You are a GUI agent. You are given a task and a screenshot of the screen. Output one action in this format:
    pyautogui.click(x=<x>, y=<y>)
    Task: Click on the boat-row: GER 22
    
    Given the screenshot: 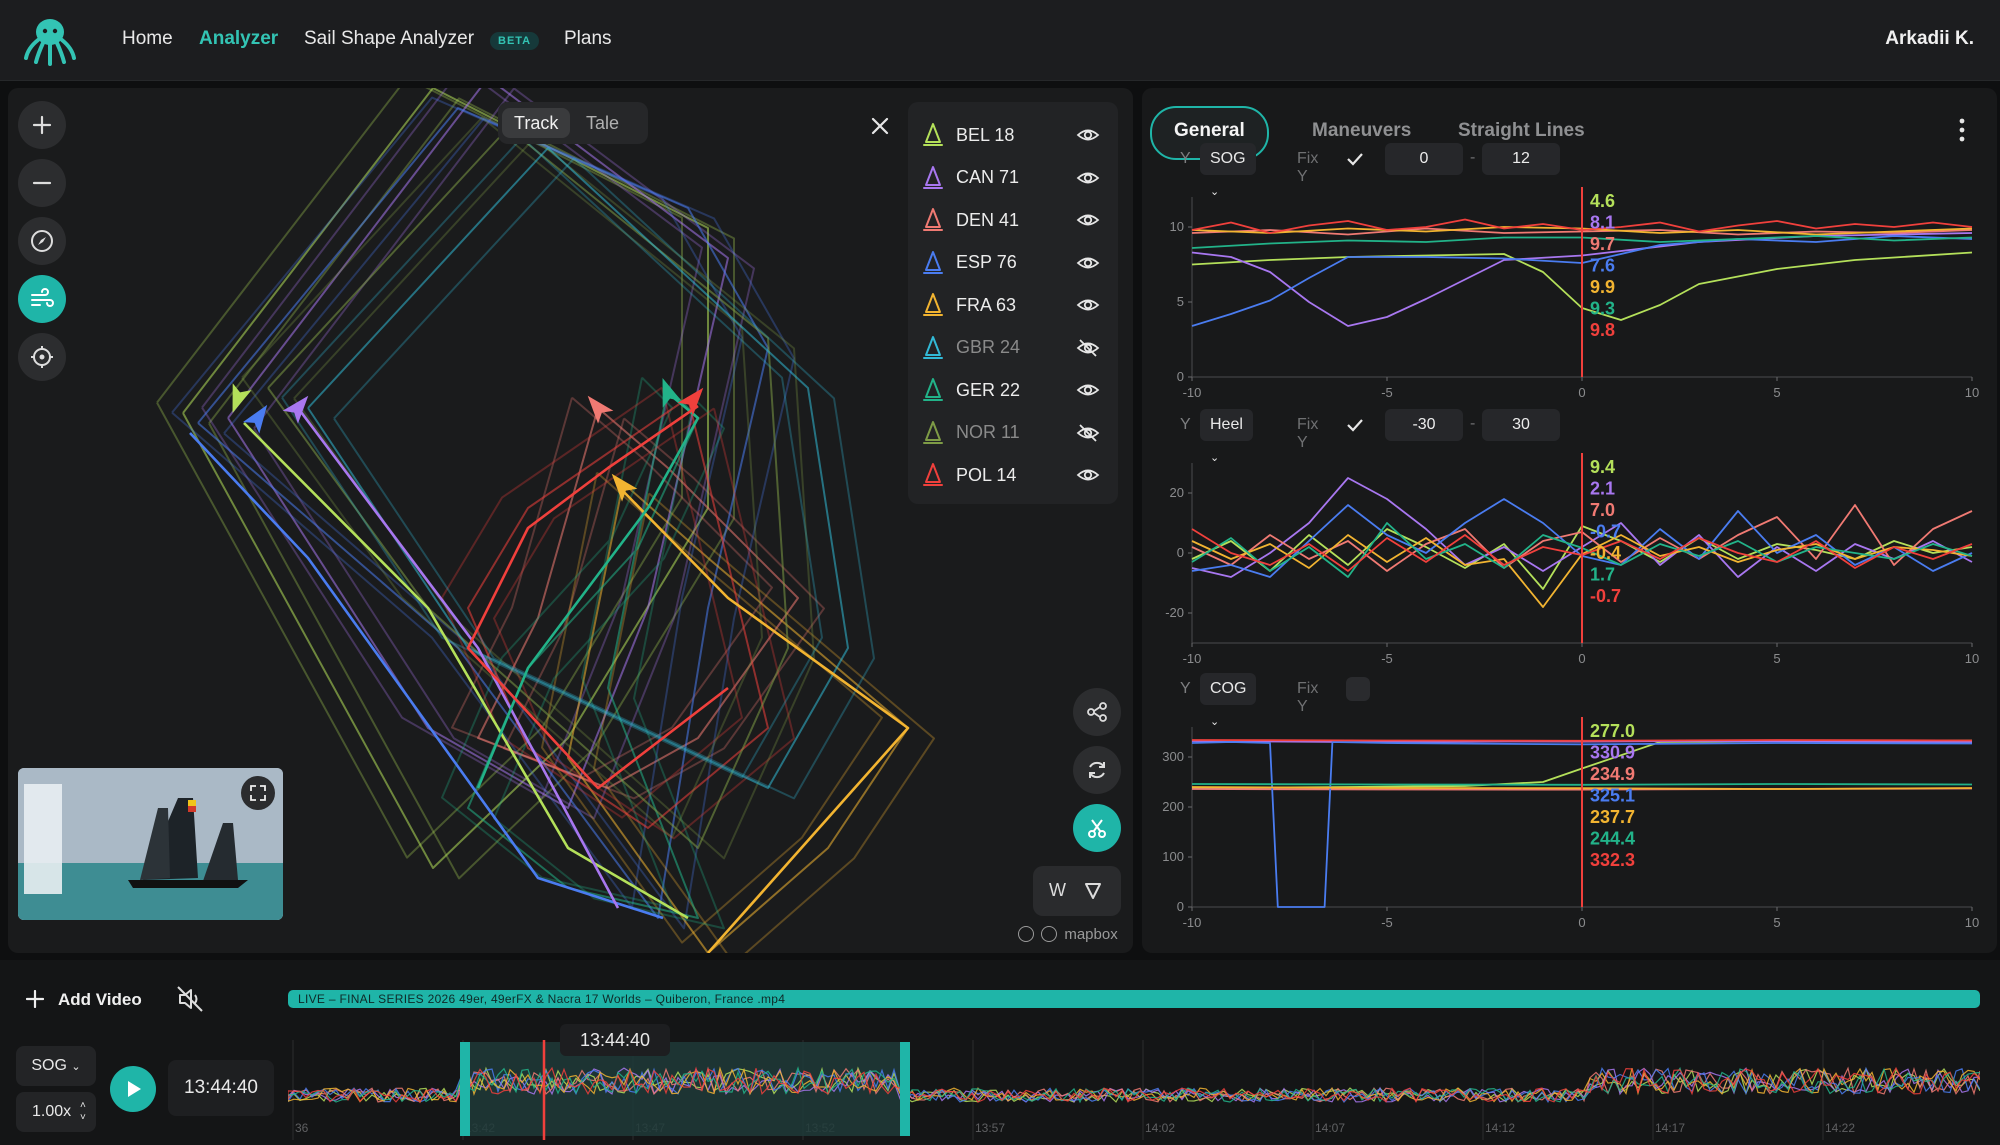 What is the action you would take?
    pyautogui.click(x=1015, y=390)
    